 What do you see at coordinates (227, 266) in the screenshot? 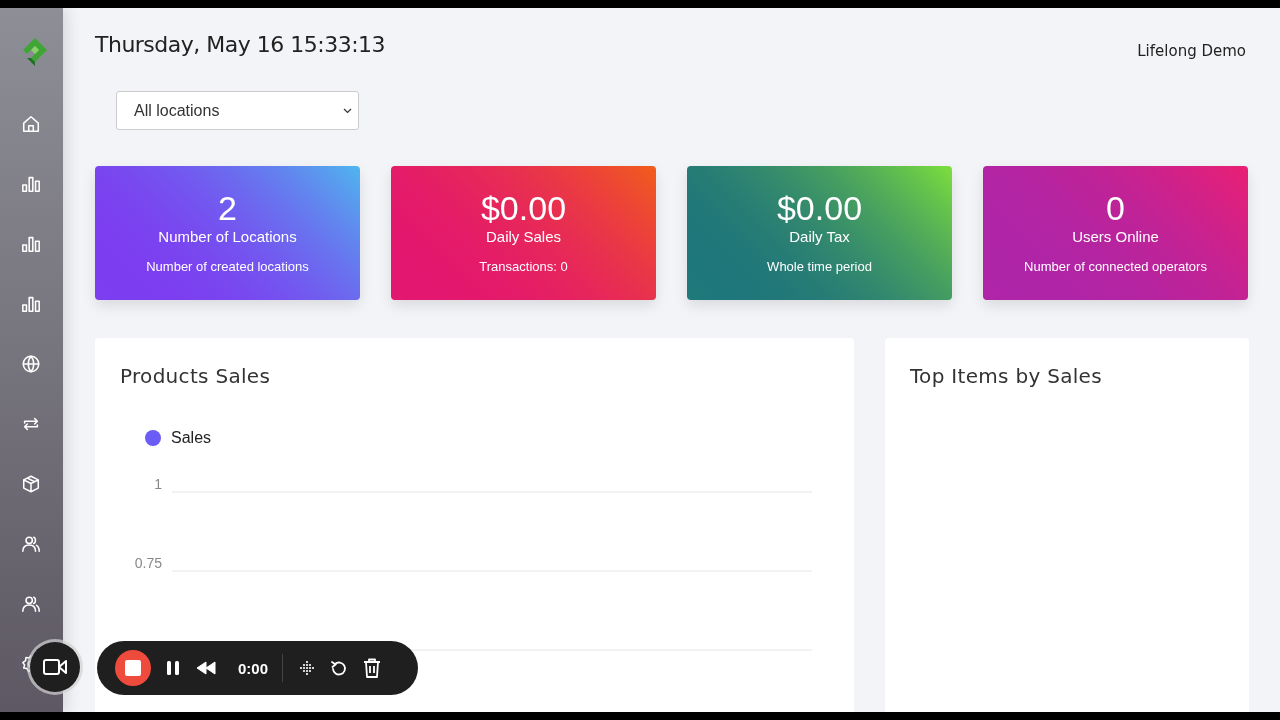
I see `stat-subtitle: Number of created locations` at bounding box center [227, 266].